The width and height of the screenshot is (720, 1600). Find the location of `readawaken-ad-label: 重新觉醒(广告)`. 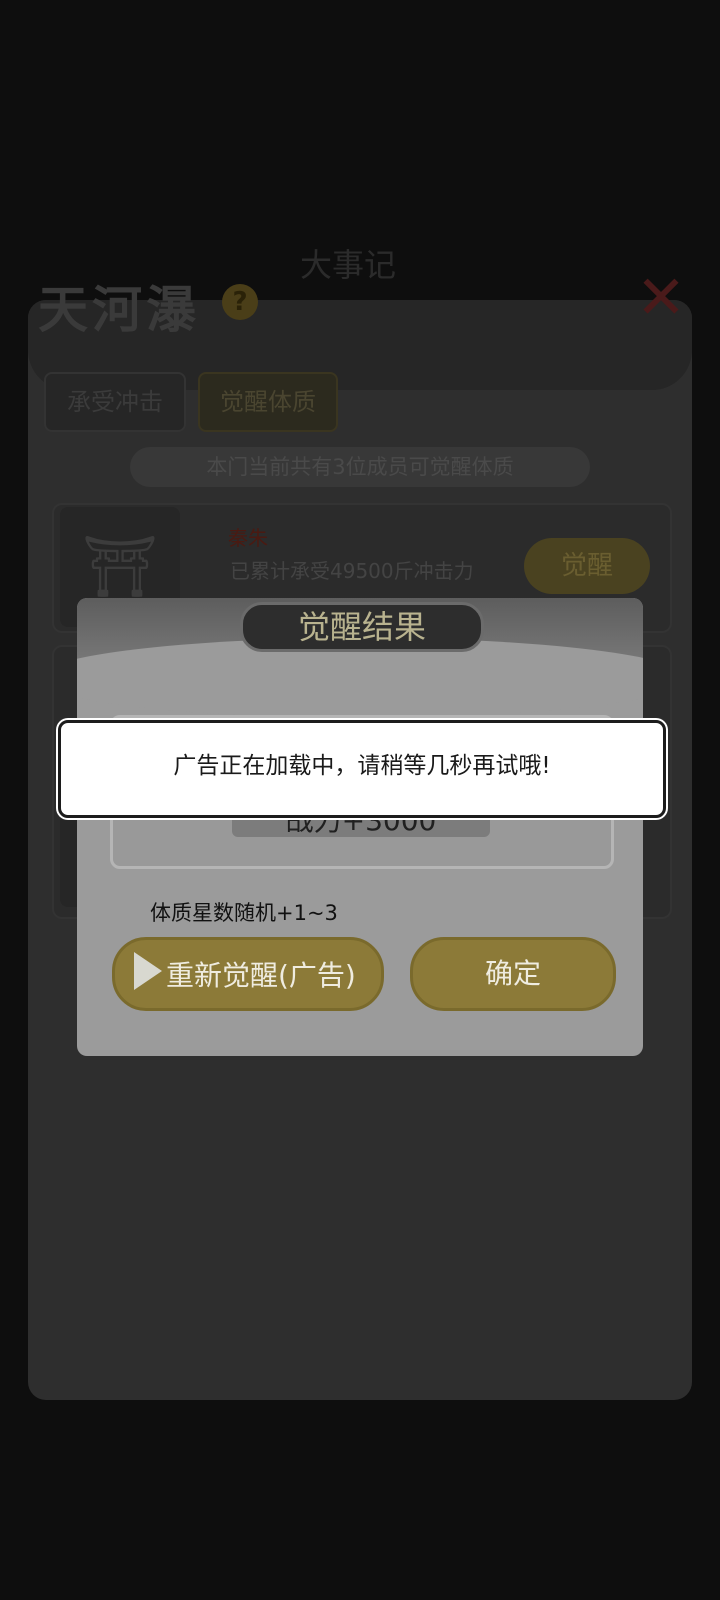

readawaken-ad-label: 重新觉醒(广告) is located at coordinates (261, 975).